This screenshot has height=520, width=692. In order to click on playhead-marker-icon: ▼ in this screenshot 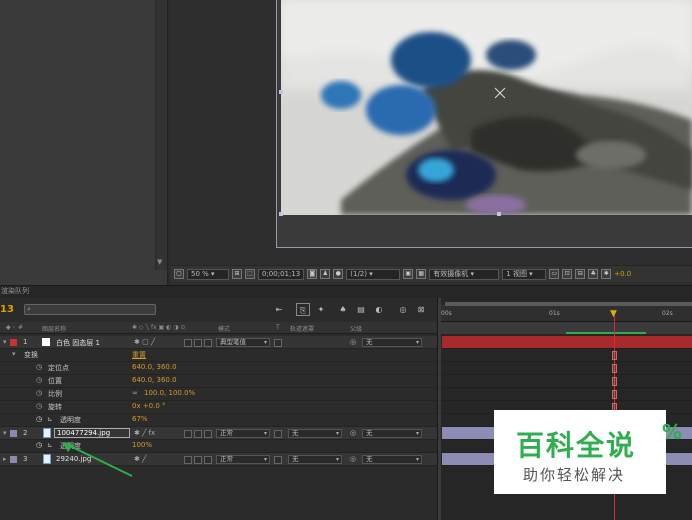, I will do `click(614, 314)`.